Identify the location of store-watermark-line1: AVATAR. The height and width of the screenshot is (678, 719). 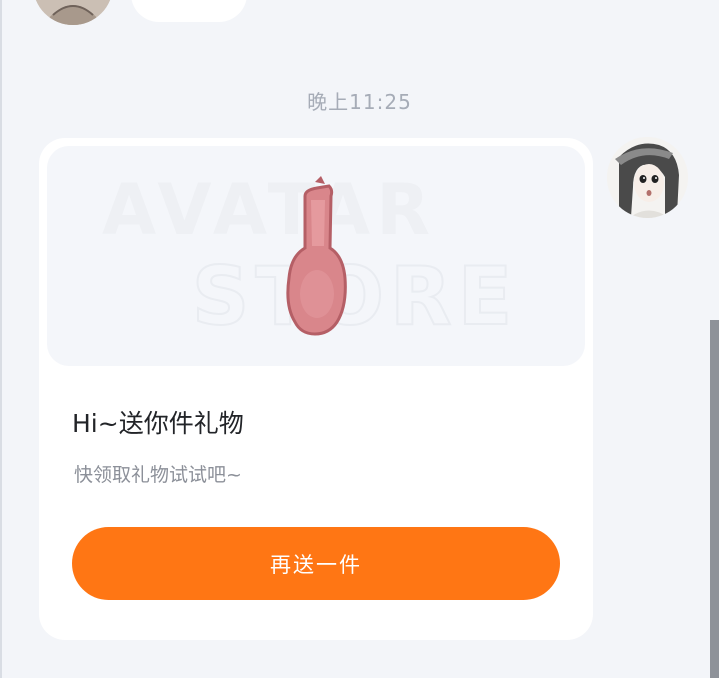
(269, 210).